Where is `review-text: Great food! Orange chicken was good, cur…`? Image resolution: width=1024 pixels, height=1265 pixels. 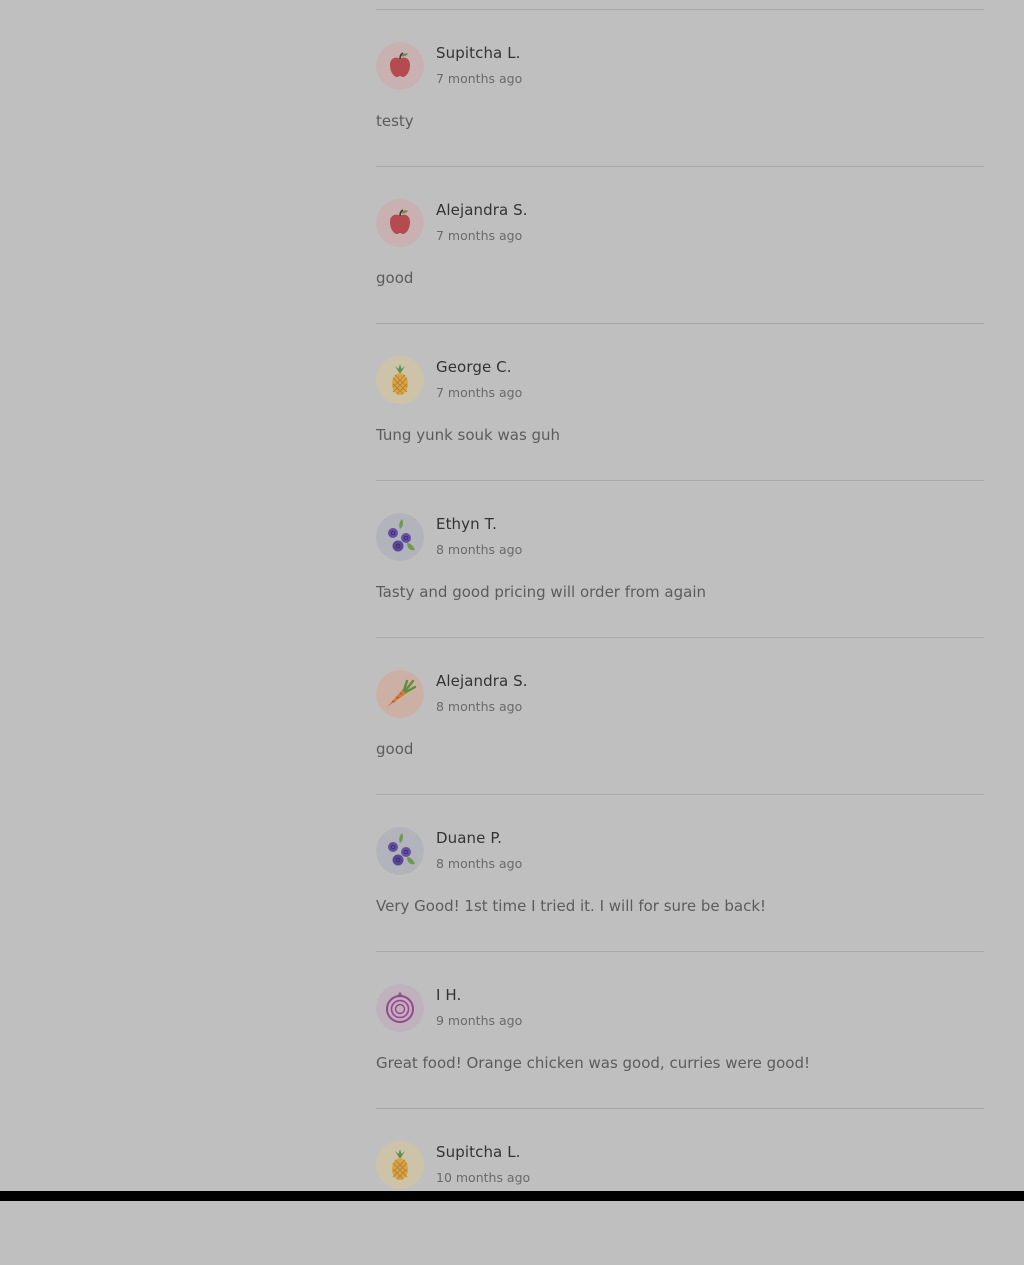 review-text: Great food! Orange chicken was good, cur… is located at coordinates (593, 1063).